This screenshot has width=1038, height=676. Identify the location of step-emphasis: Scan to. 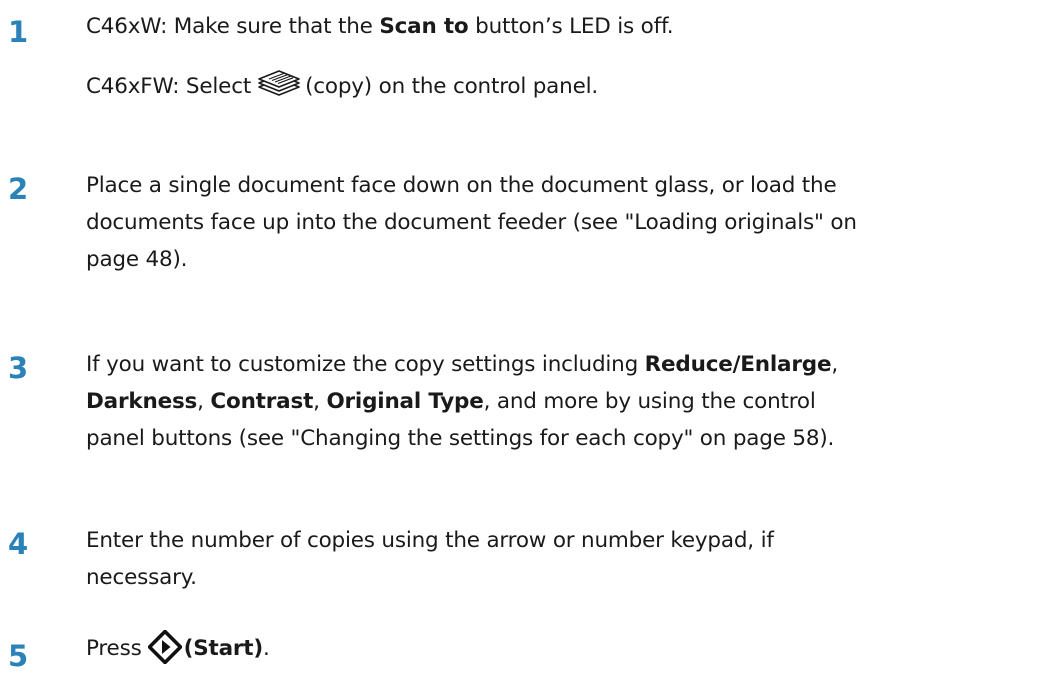
(424, 26).